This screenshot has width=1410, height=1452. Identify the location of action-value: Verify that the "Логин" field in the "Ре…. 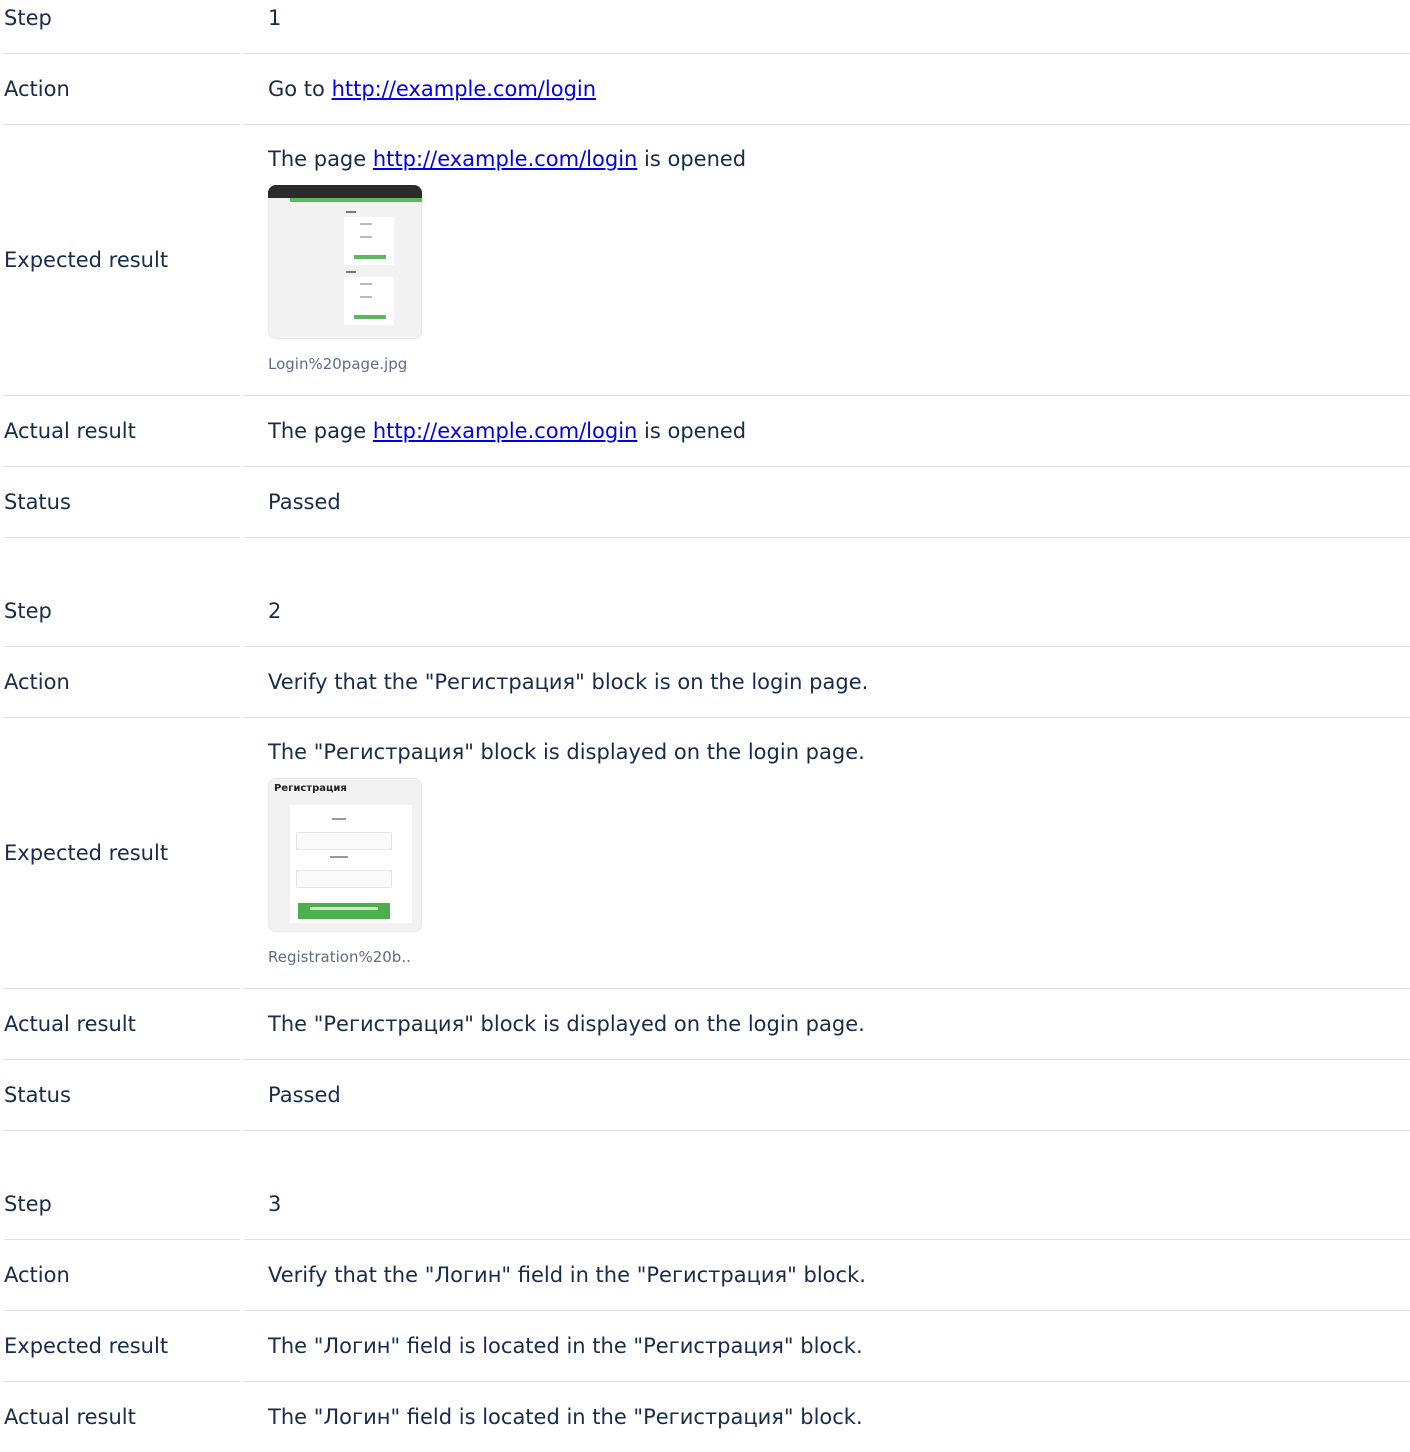
(567, 1275).